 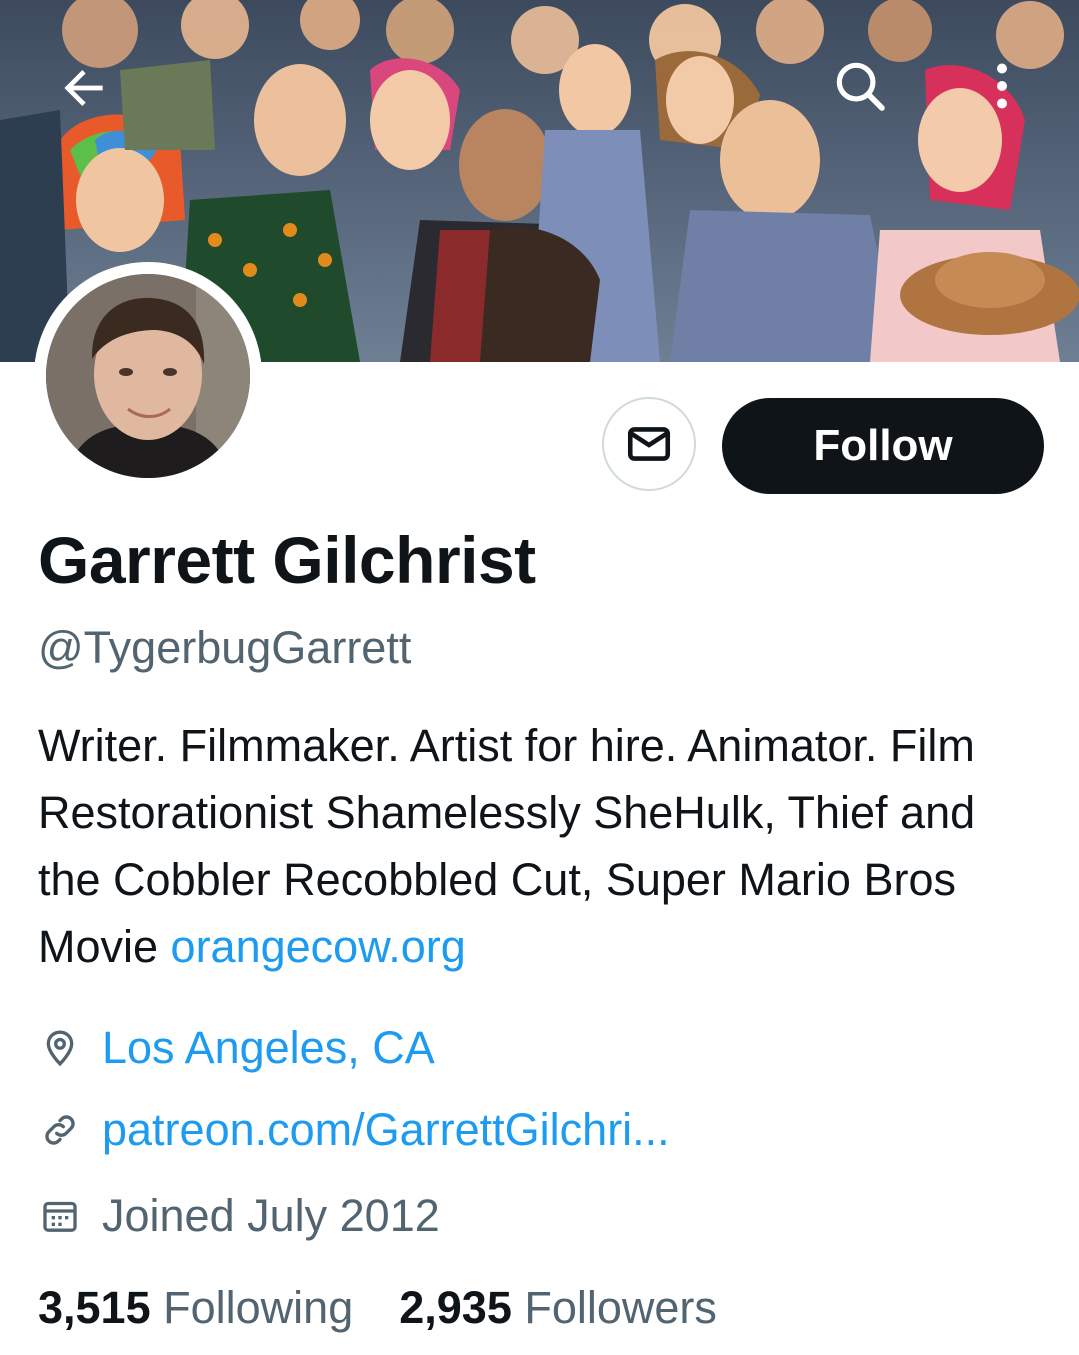 What do you see at coordinates (620, 1307) in the screenshot?
I see `followers-label: Followers` at bounding box center [620, 1307].